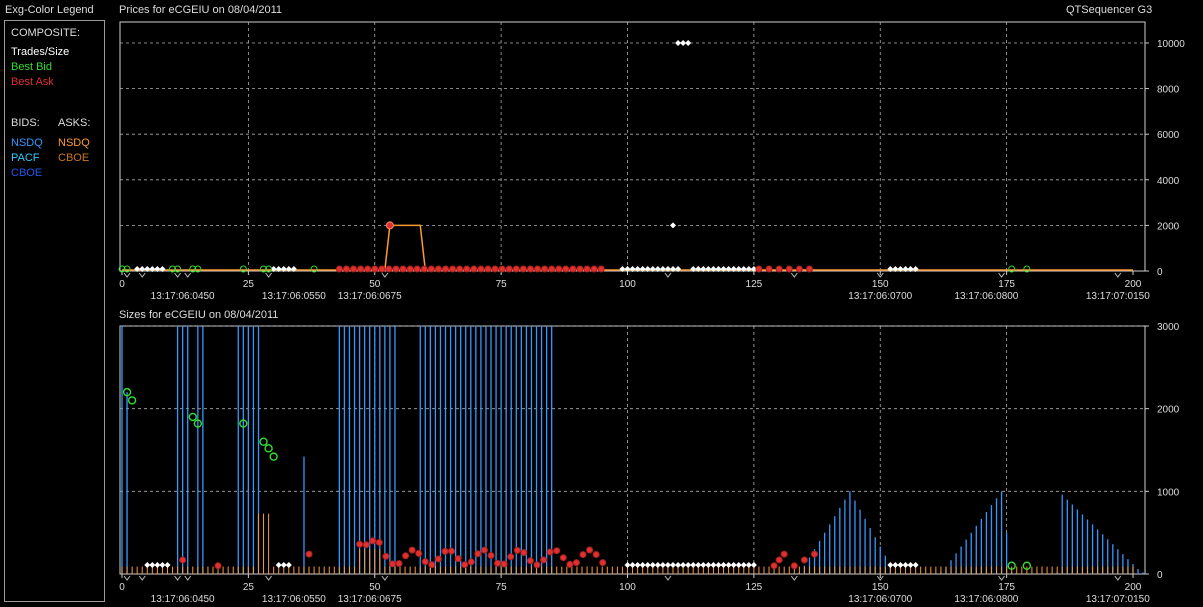 The height and width of the screenshot is (607, 1203). I want to click on size-time-label: 13:17:06:0800, so click(986, 599).